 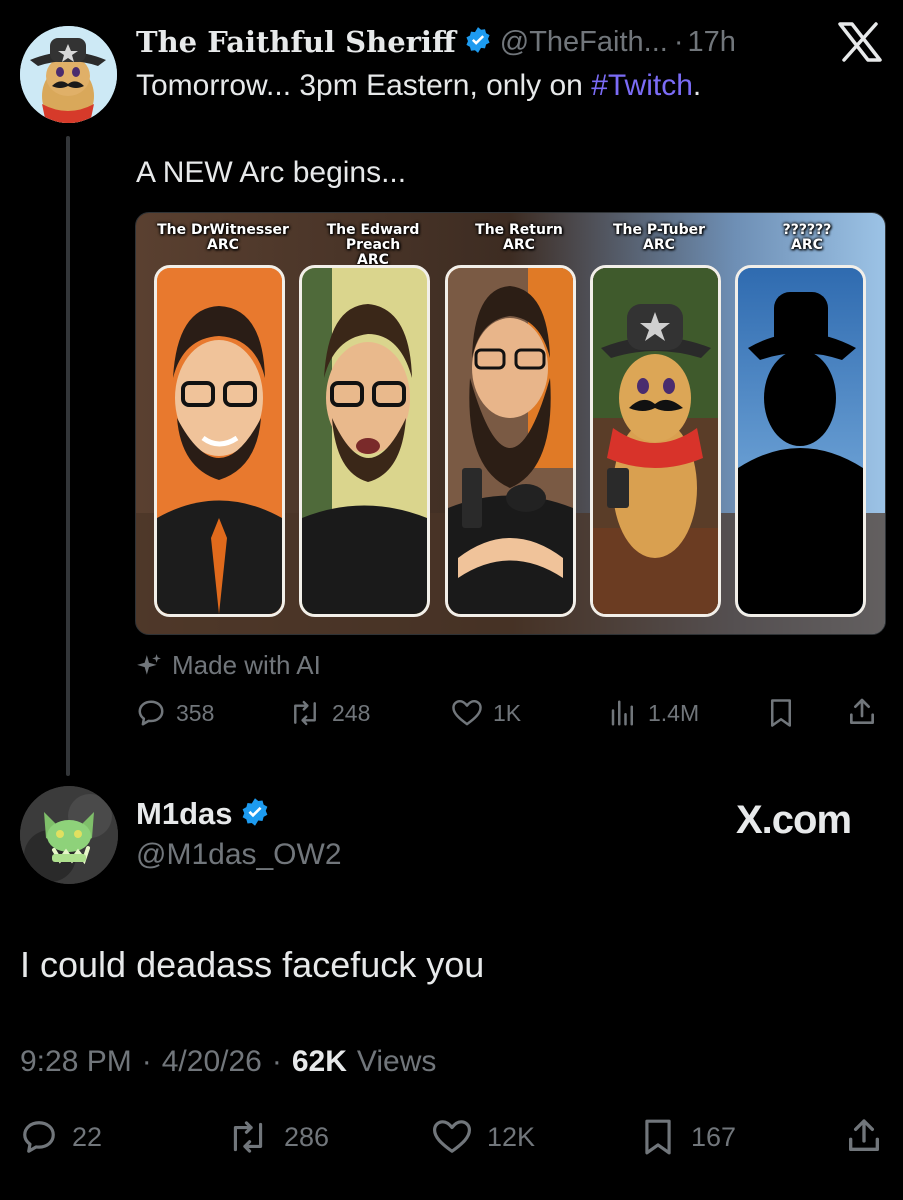 What do you see at coordinates (296, 42) in the screenshot?
I see `display-name: The Faithful Sheriff` at bounding box center [296, 42].